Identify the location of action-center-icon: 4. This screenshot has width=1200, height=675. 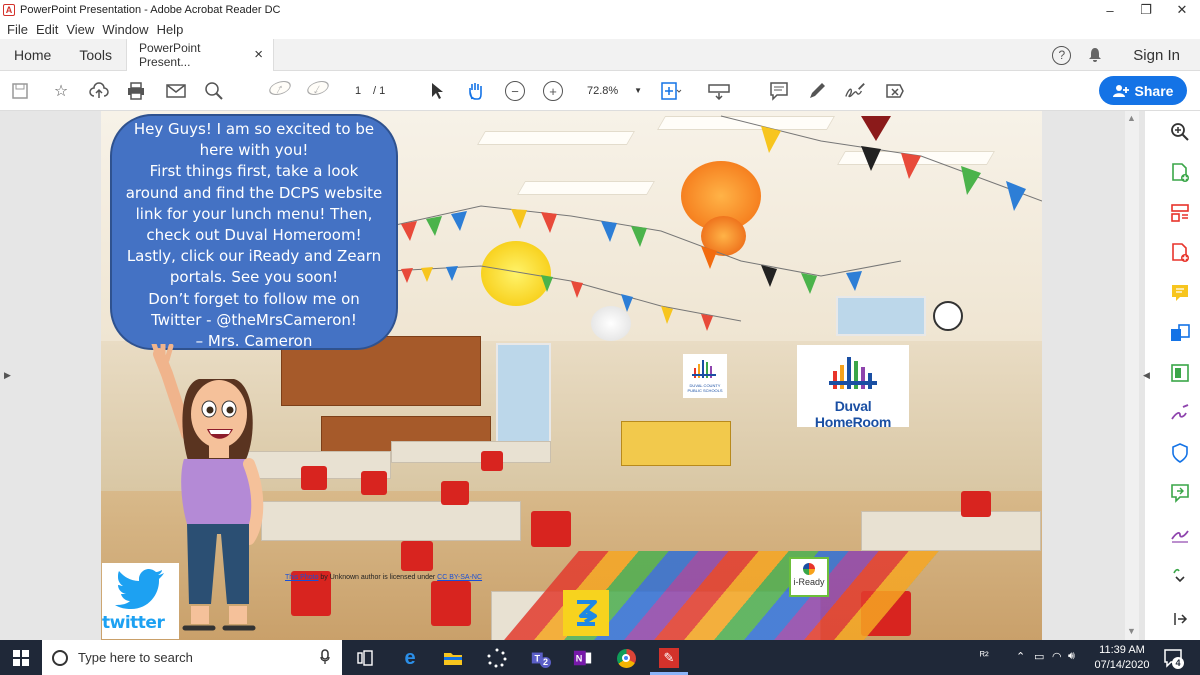
(1173, 659).